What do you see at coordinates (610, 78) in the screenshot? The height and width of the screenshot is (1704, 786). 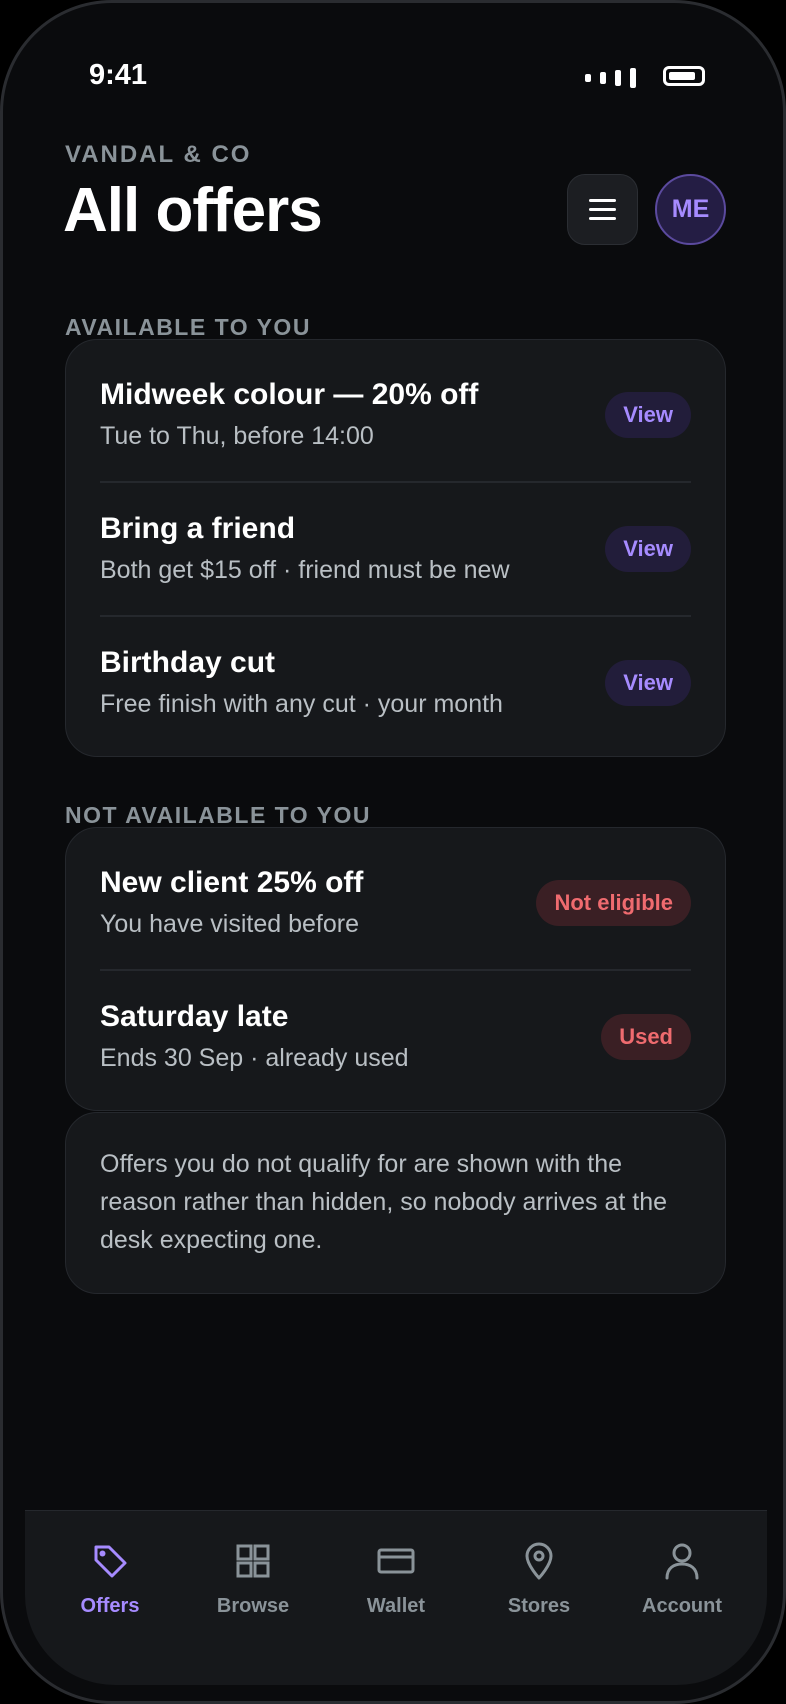 I see `signal-icon` at bounding box center [610, 78].